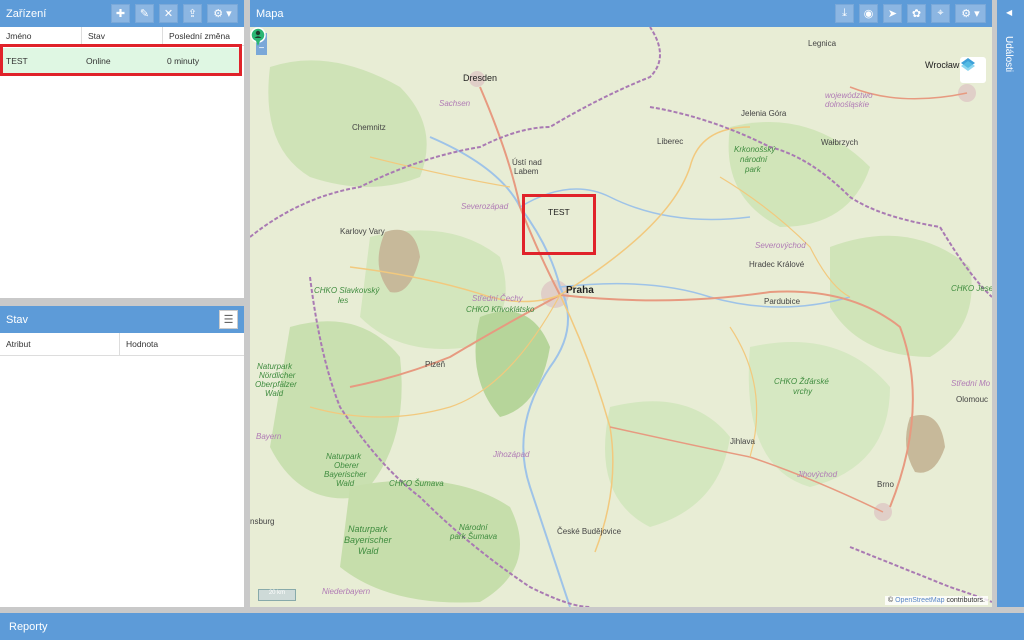  Describe the element at coordinates (1009, 12) in the screenshot. I see `collapse-arrow-icon: ◀` at that location.